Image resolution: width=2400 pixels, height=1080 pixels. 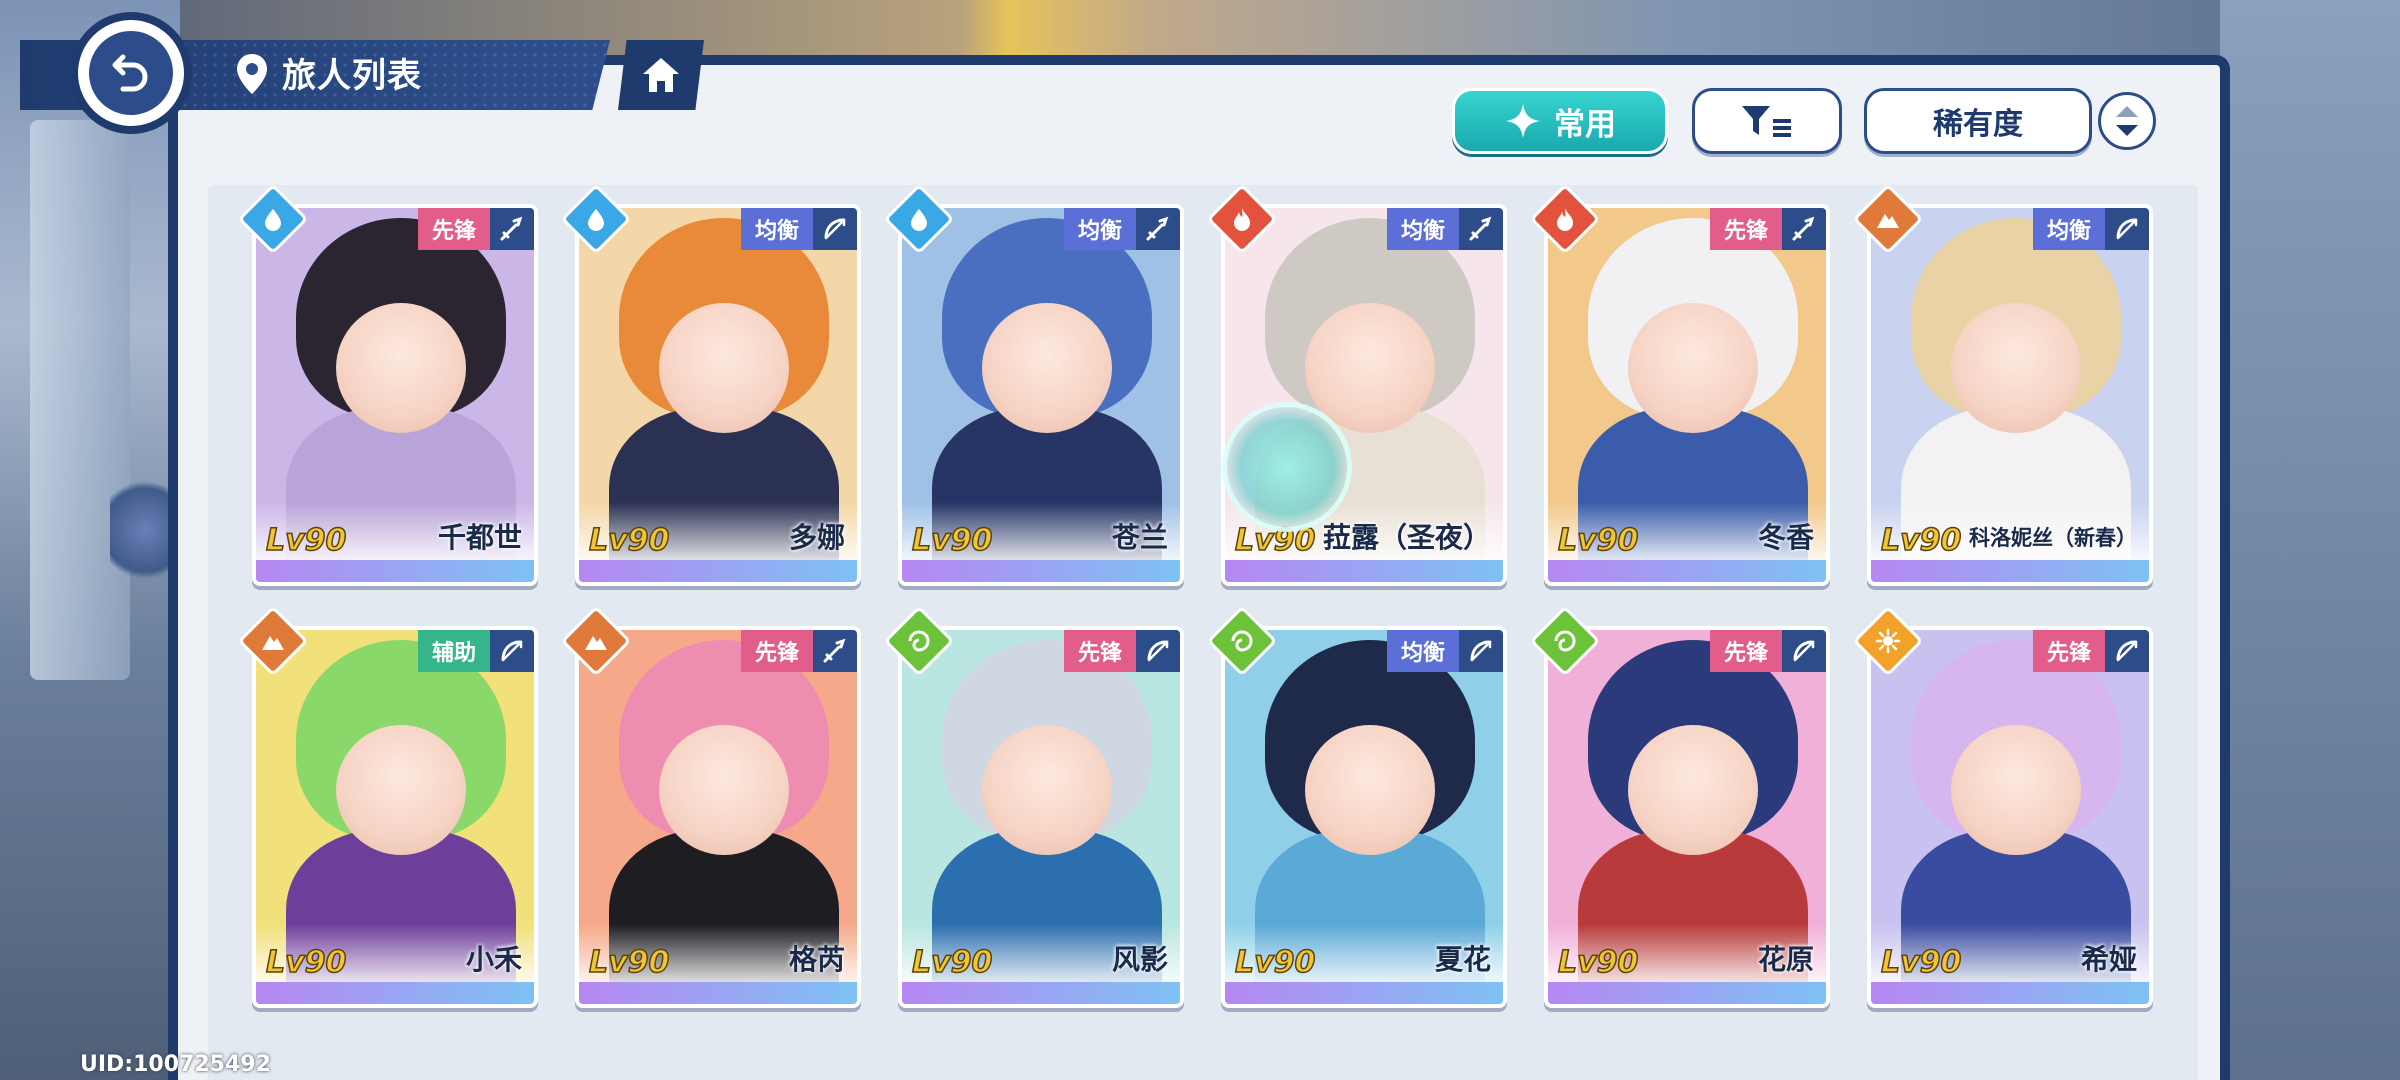 What do you see at coordinates (453, 651) in the screenshot?
I see `role-label: 辅助` at bounding box center [453, 651].